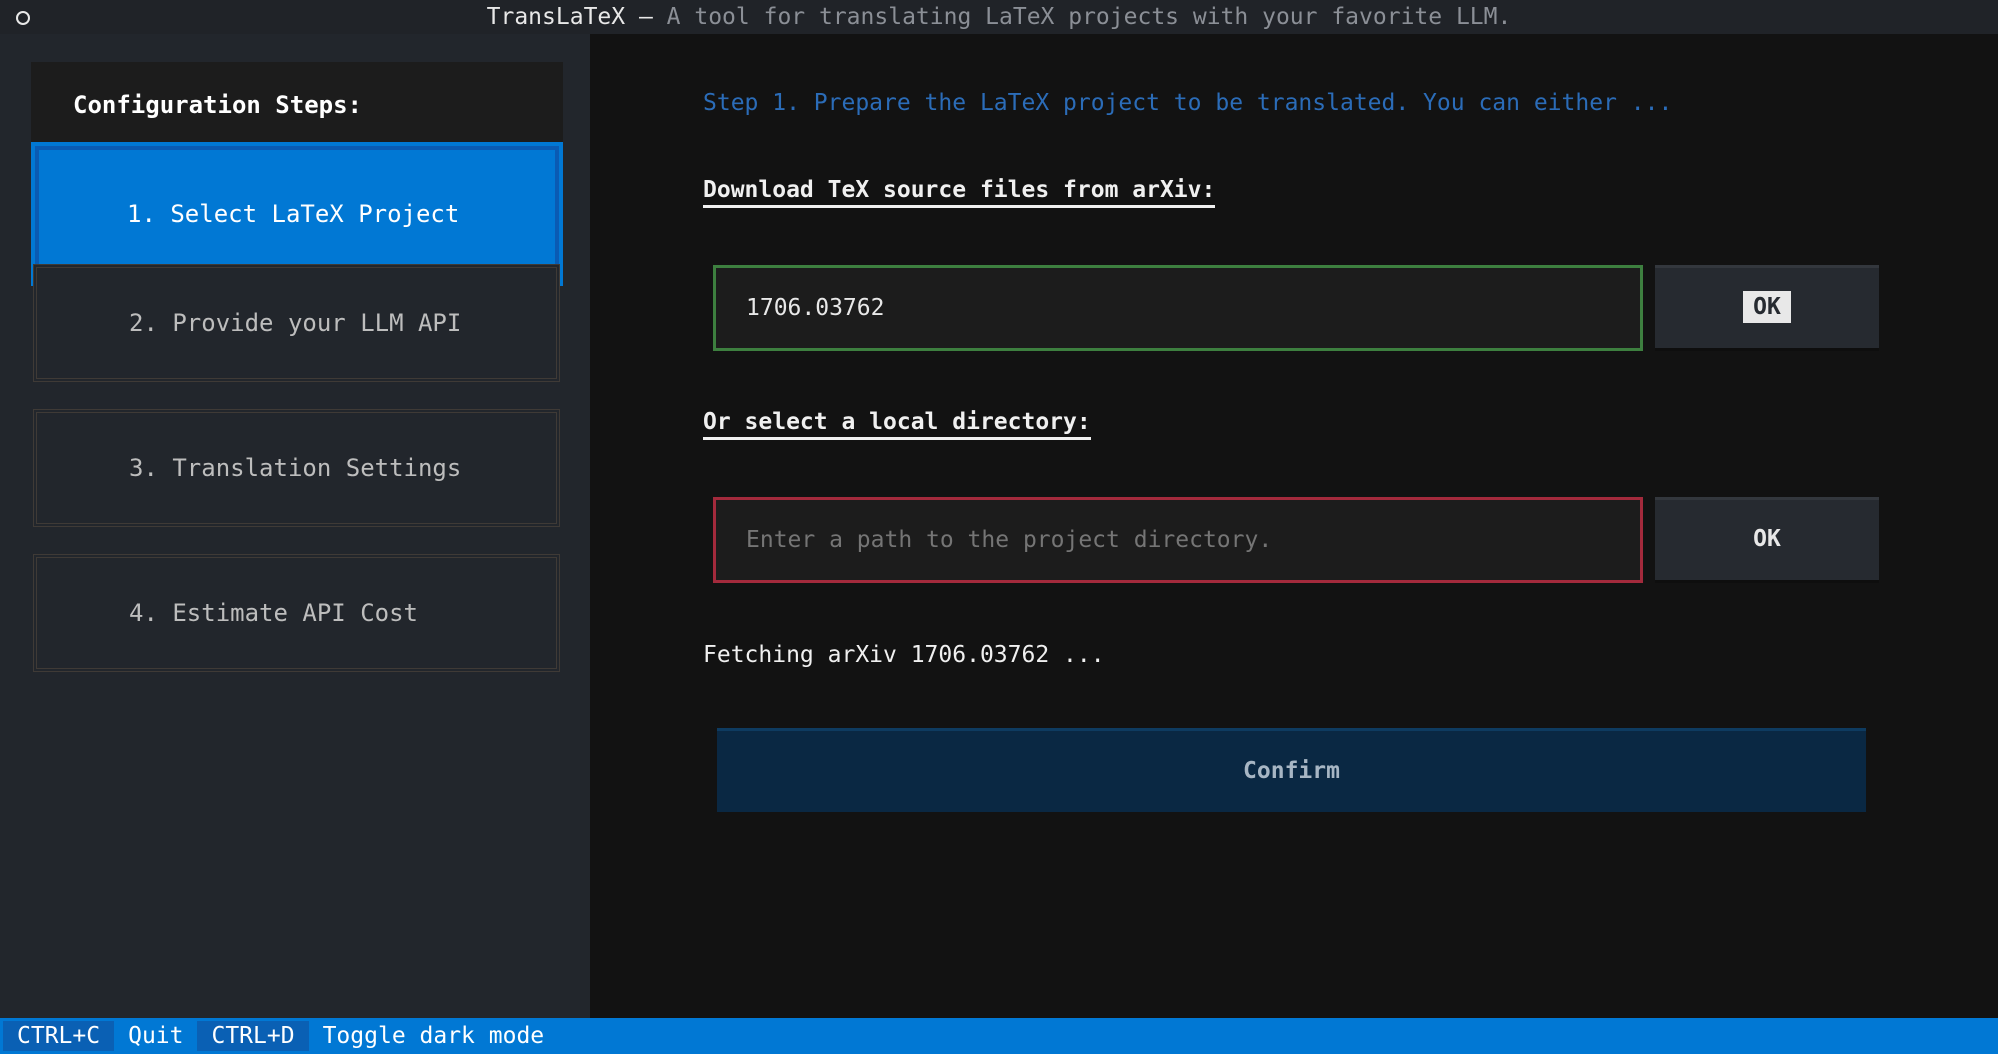  What do you see at coordinates (1178, 308) in the screenshot?
I see `arxiv-id-input` at bounding box center [1178, 308].